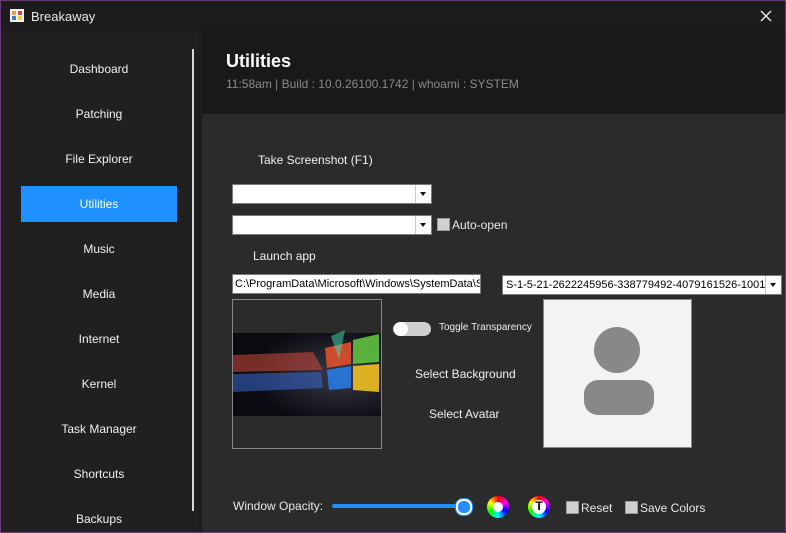  What do you see at coordinates (99, 294) in the screenshot?
I see `sidebar-item-media: Media` at bounding box center [99, 294].